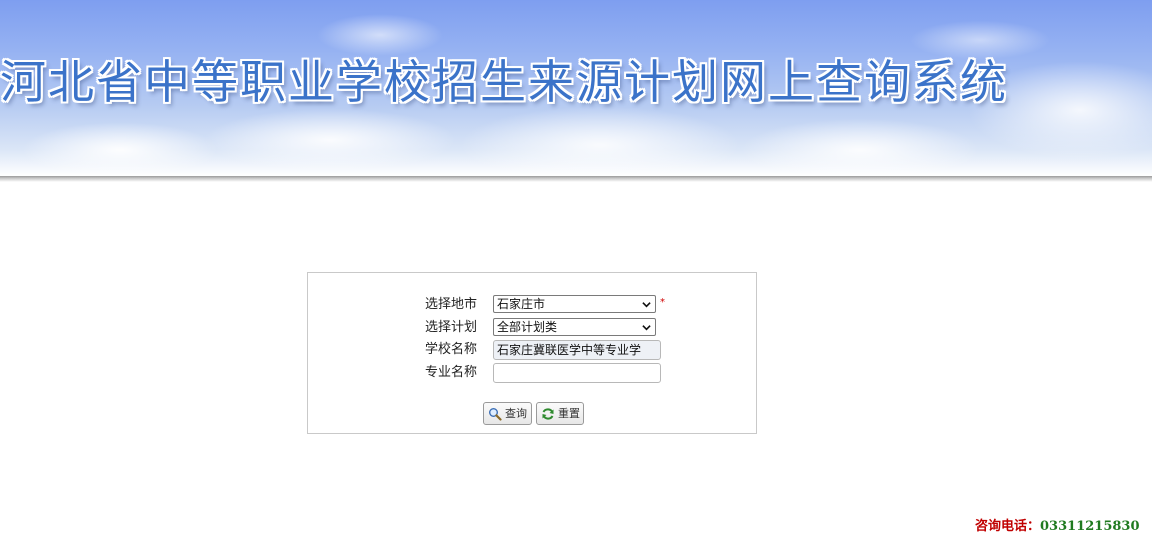  What do you see at coordinates (527, 327) in the screenshot?
I see `plan-select-value: 全部计划类` at bounding box center [527, 327].